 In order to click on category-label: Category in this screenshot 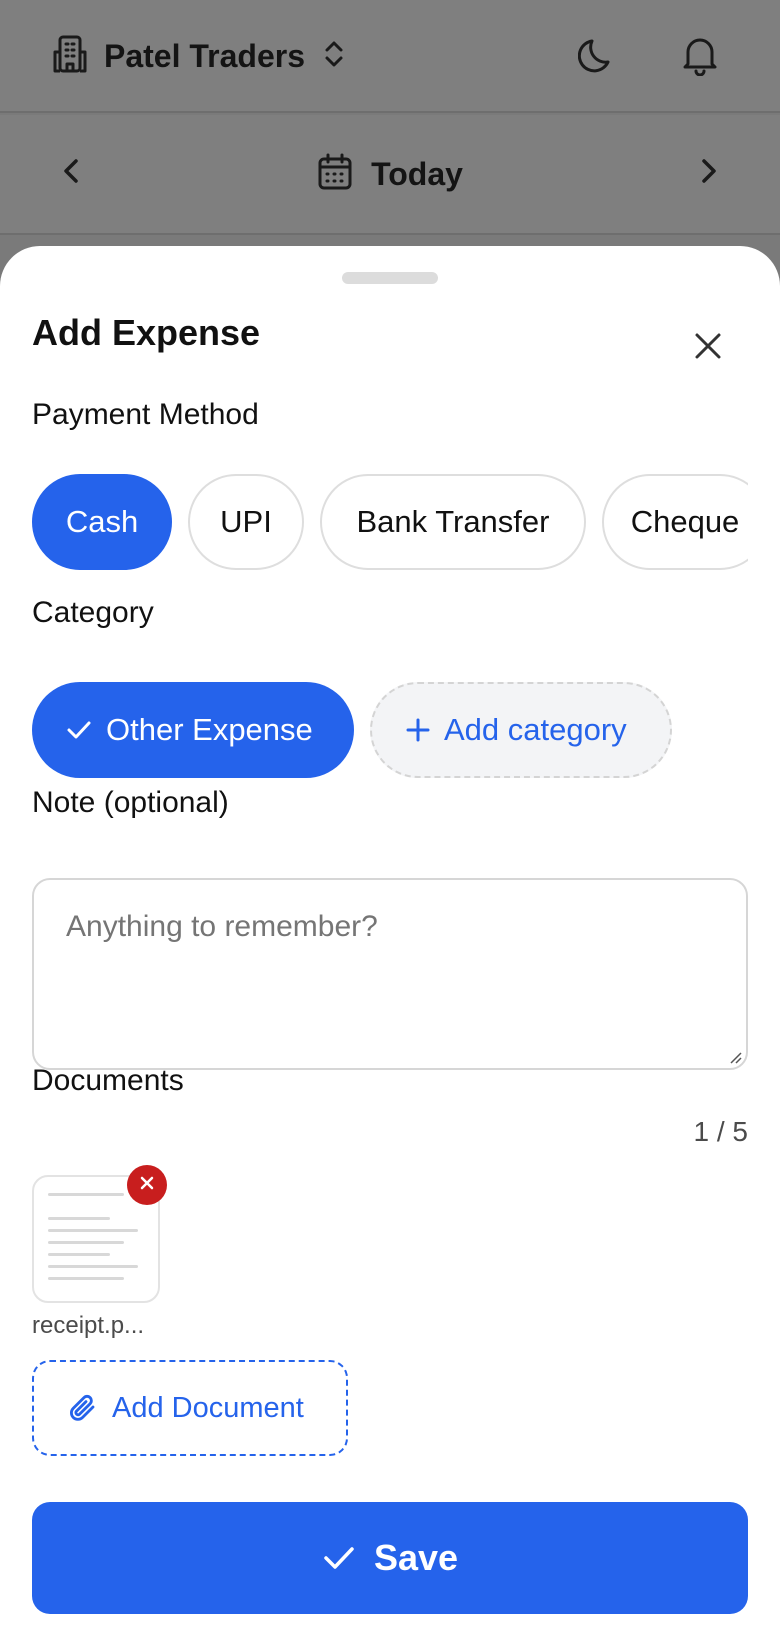, I will do `click(93, 612)`.